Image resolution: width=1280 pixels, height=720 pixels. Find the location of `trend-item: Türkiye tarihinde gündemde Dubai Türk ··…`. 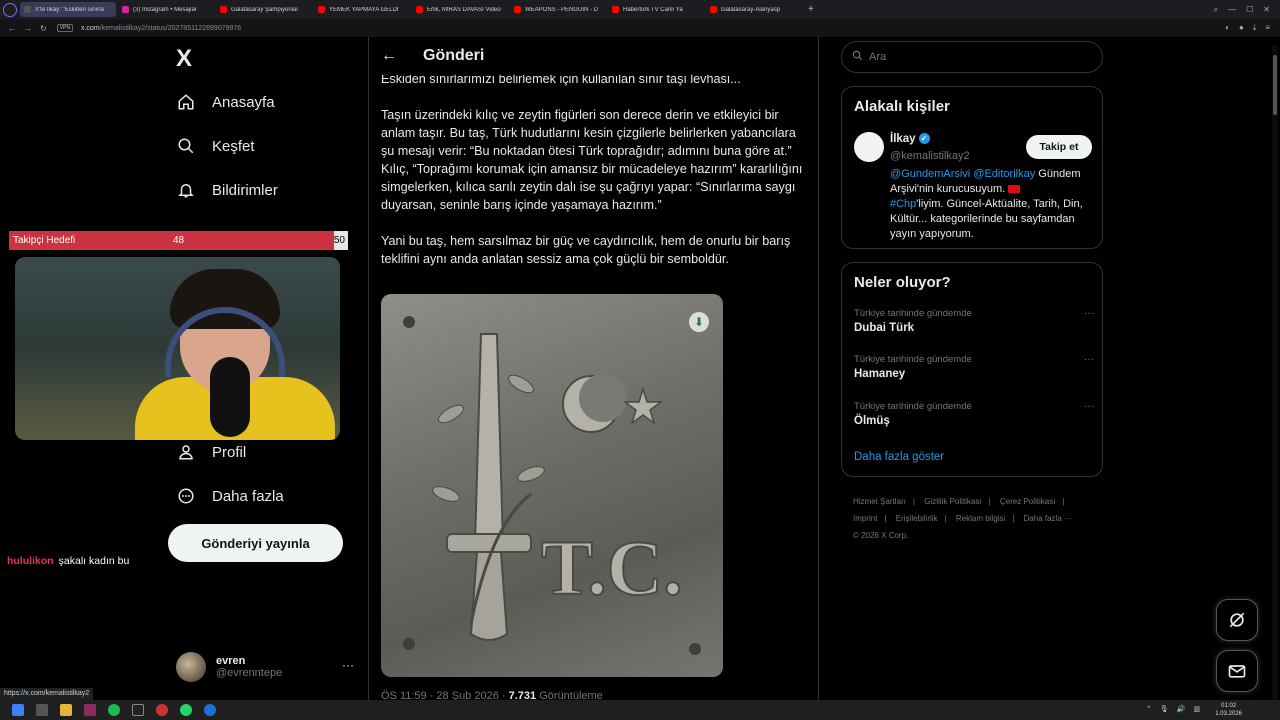

trend-item: Türkiye tarihinde gündemde Dubai Türk ··… is located at coordinates (974, 321).